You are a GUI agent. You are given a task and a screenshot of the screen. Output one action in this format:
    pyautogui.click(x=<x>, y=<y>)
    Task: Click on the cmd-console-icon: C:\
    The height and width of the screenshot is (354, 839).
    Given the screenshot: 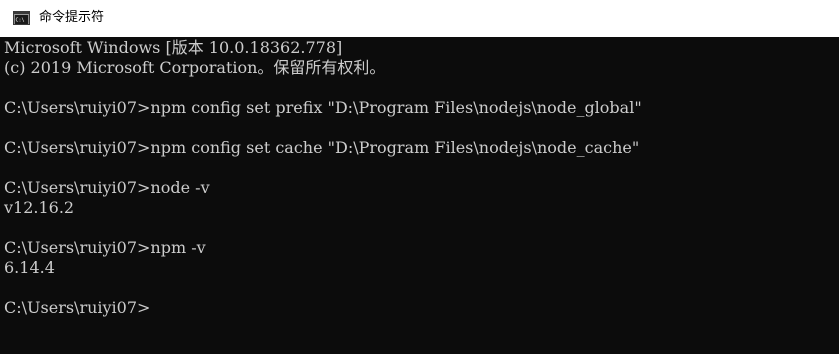 What is the action you would take?
    pyautogui.click(x=21, y=18)
    